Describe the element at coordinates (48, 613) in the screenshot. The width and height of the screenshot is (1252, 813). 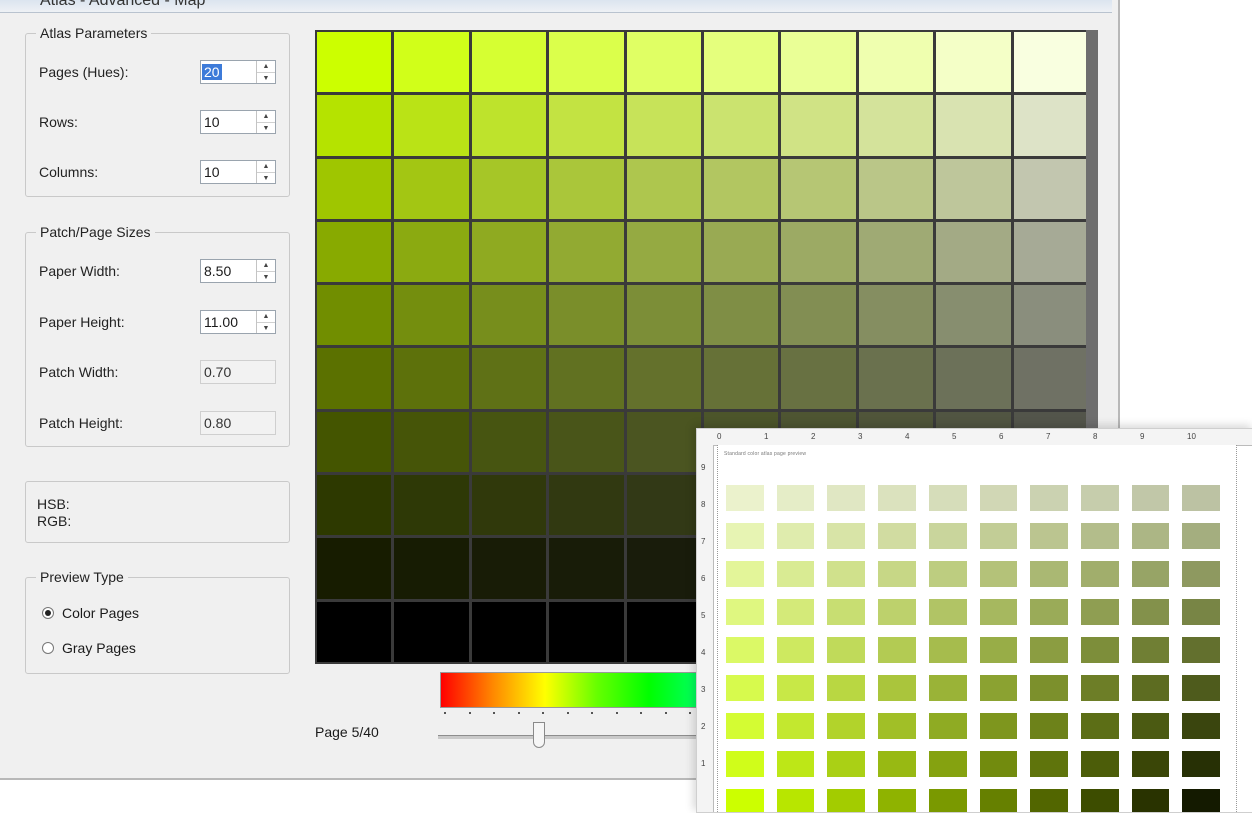
I see `radio-button-icon` at that location.